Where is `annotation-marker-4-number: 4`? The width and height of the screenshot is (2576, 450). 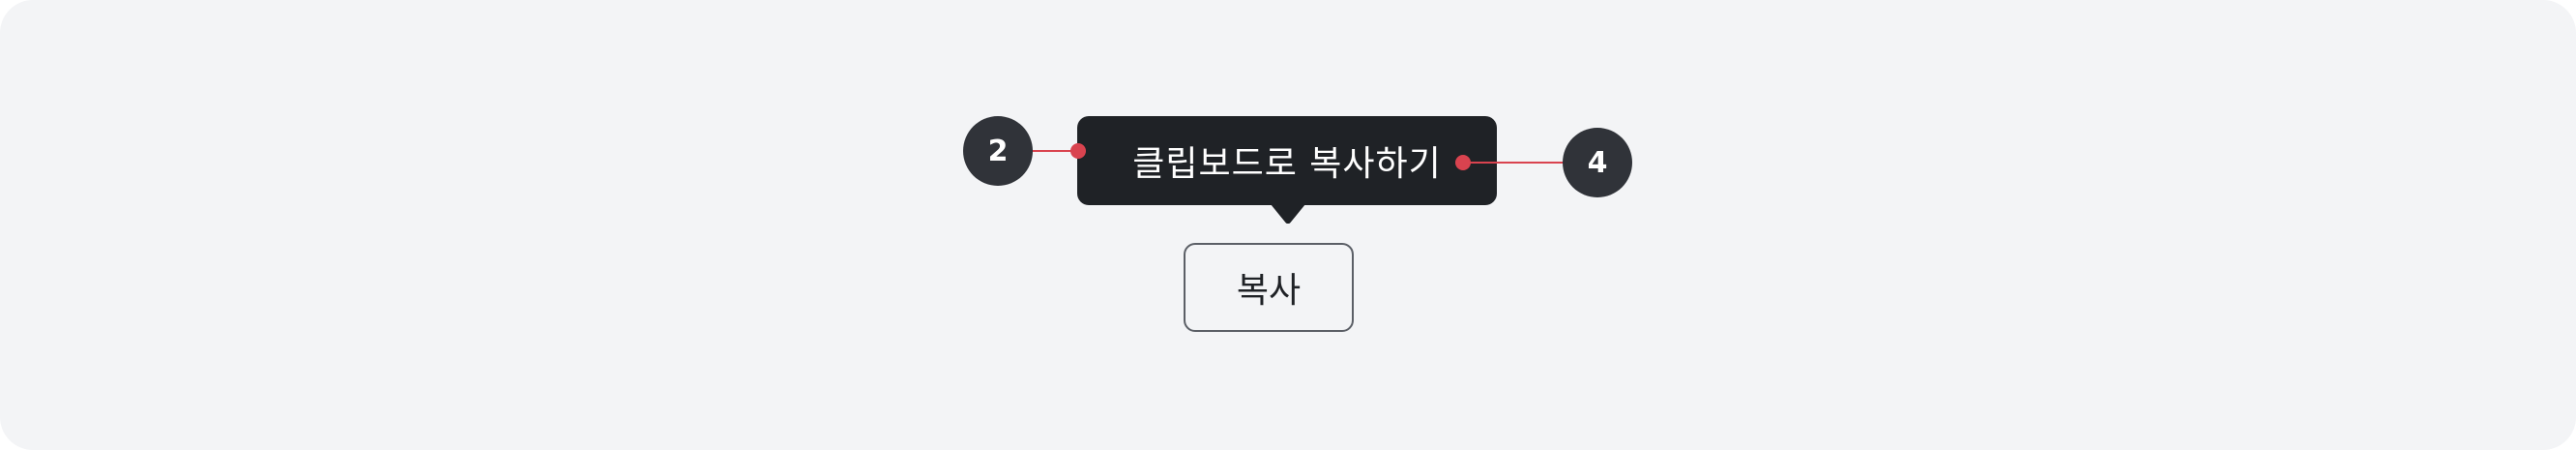 annotation-marker-4-number: 4 is located at coordinates (1597, 163).